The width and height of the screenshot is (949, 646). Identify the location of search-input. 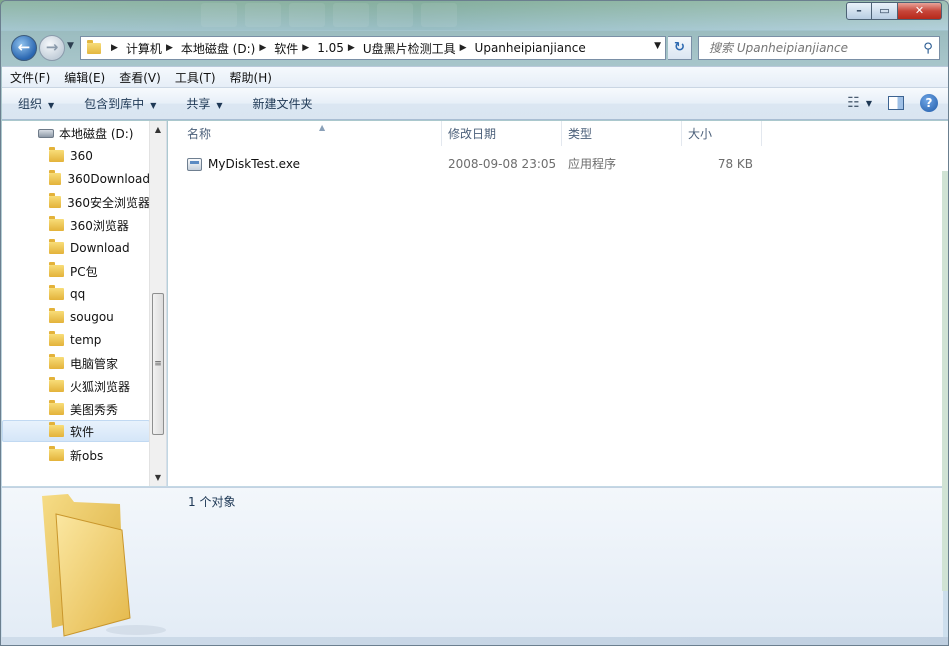
(808, 48).